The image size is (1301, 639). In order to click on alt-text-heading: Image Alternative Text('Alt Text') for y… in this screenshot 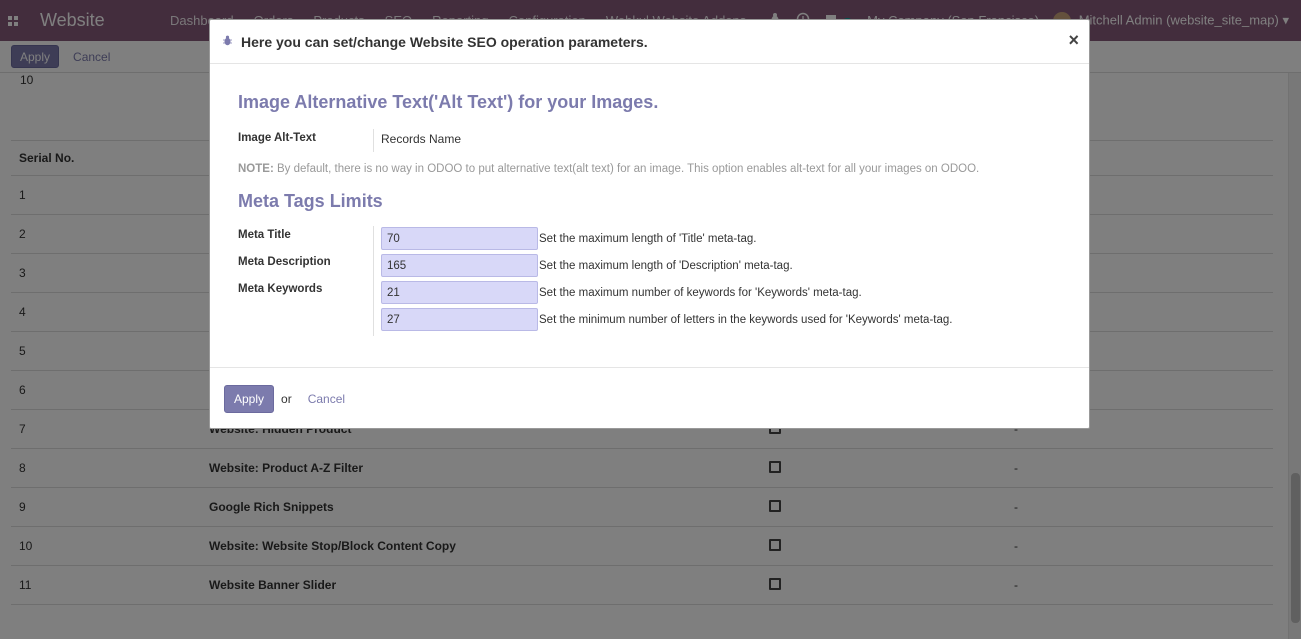, I will do `click(448, 102)`.